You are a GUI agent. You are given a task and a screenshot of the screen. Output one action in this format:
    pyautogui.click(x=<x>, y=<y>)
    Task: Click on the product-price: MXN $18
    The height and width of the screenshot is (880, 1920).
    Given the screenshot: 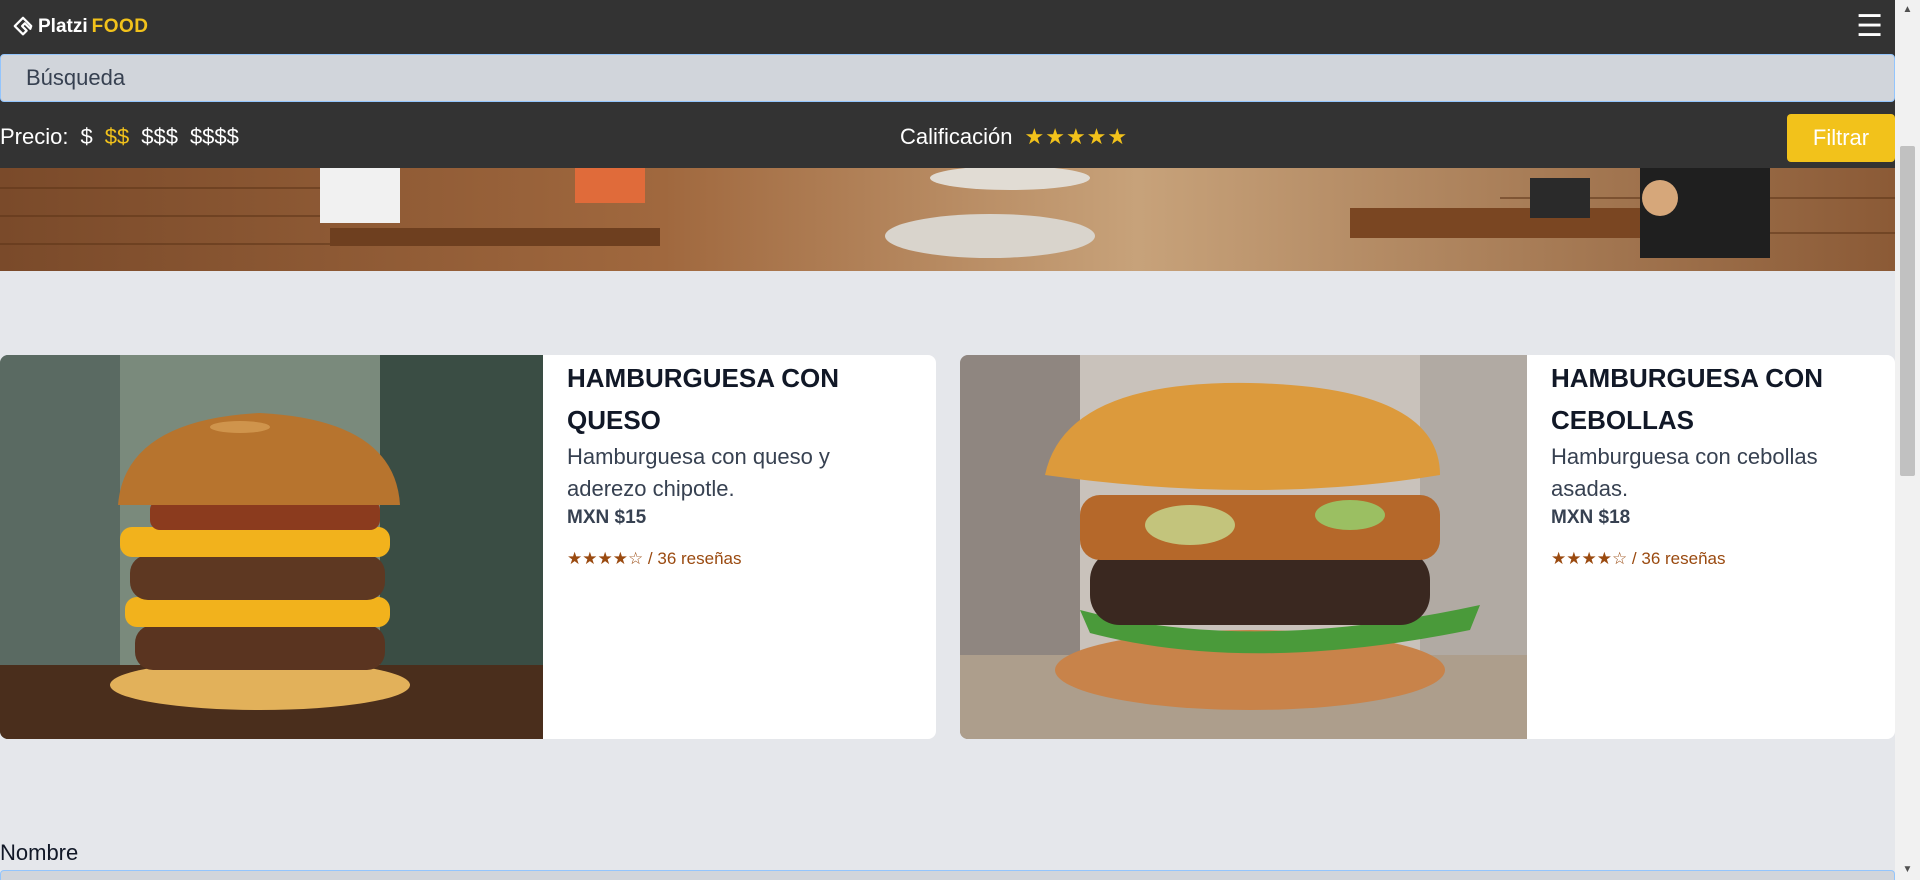 What is the action you would take?
    pyautogui.click(x=1591, y=517)
    